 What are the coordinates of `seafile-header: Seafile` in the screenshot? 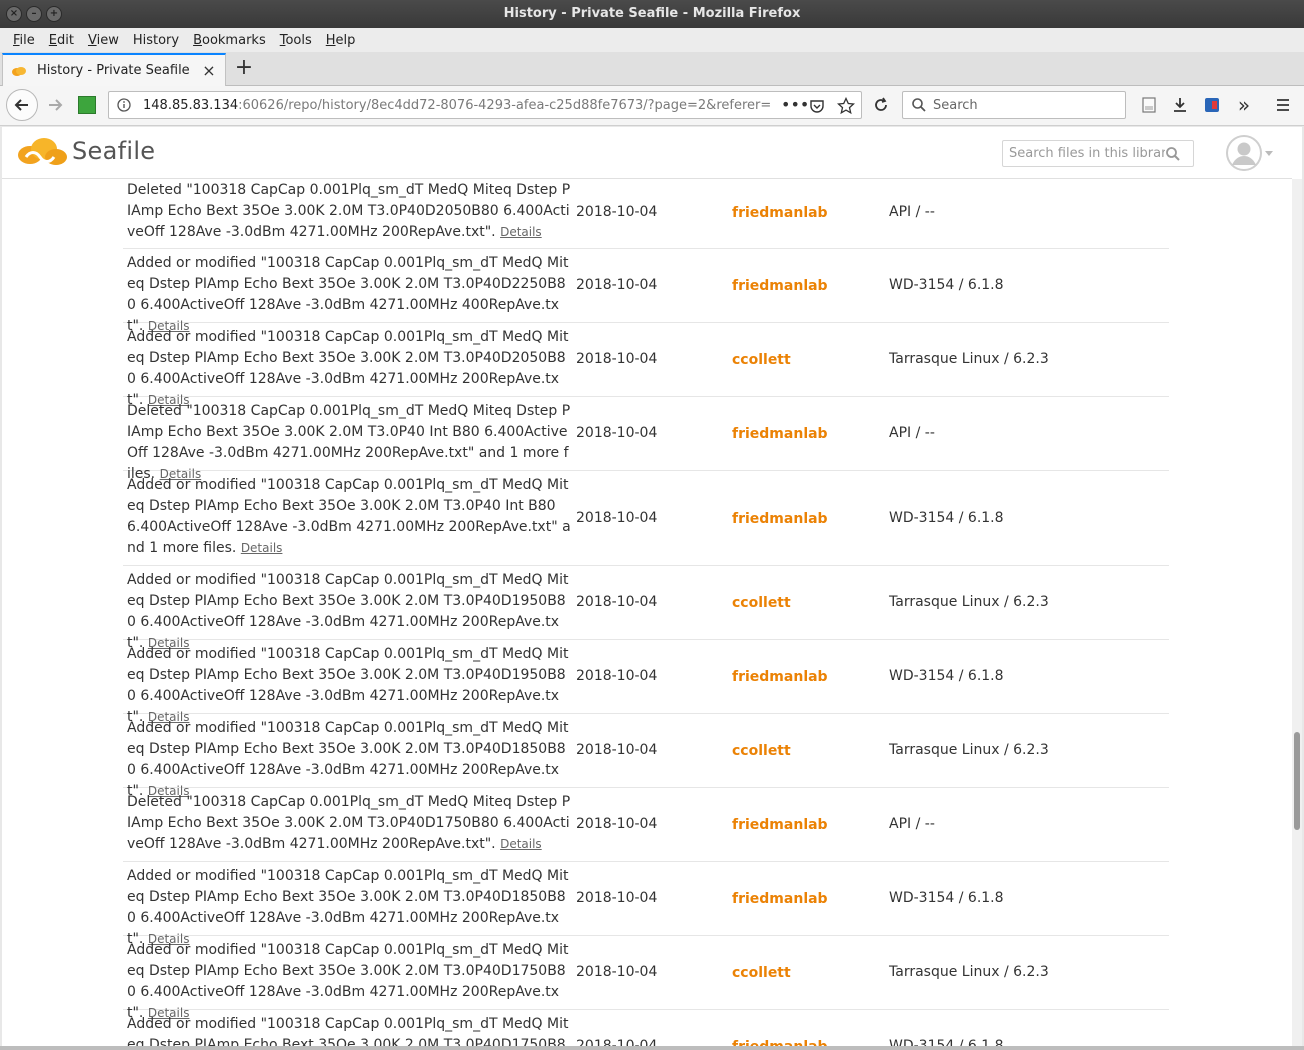 It's located at (647, 153).